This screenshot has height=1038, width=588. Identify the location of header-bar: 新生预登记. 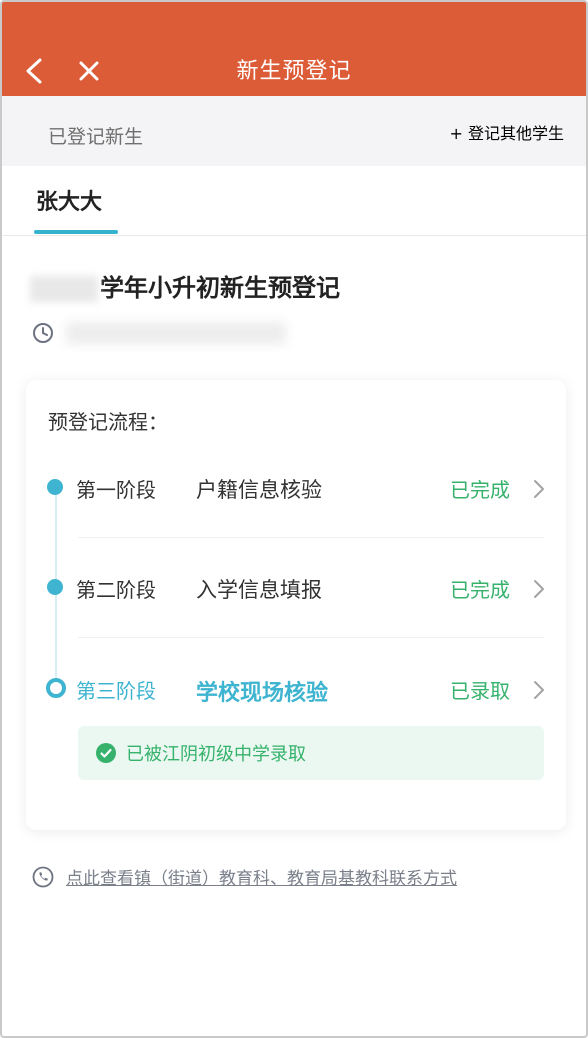
(294, 49).